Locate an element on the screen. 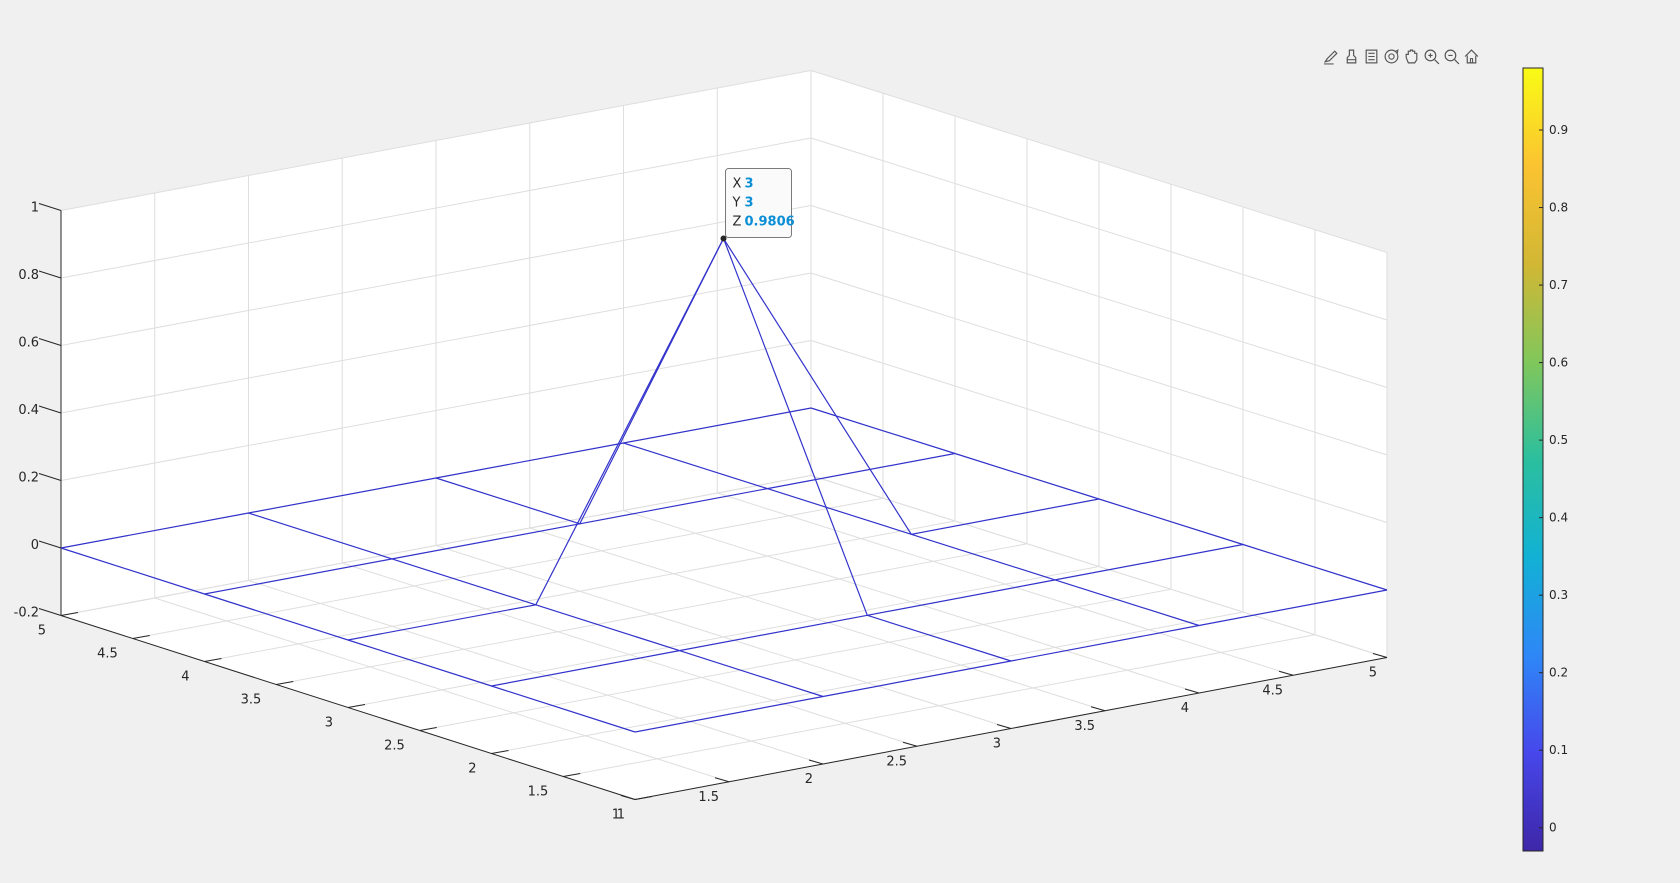 Image resolution: width=1680 pixels, height=883 pixels. colorbar-tick-label: 0.5 is located at coordinates (1558, 440).